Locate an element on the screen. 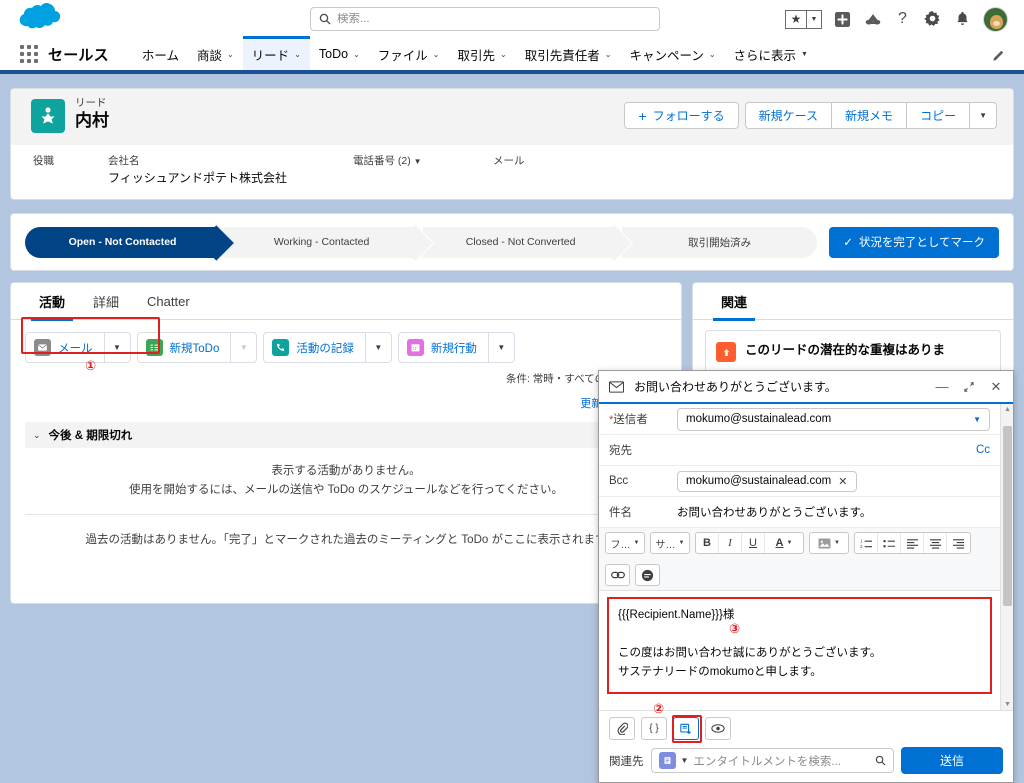 Image resolution: width=1024 pixels, height=783 pixels. emoji-icon is located at coordinates (647, 575).